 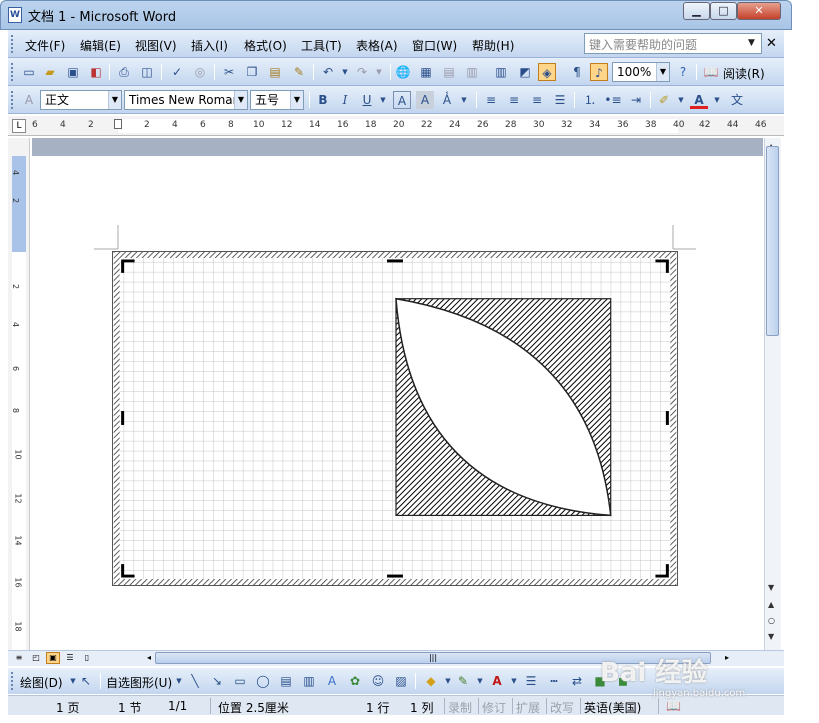 I want to click on draw-menu-button: 绘图(D), so click(x=41, y=682).